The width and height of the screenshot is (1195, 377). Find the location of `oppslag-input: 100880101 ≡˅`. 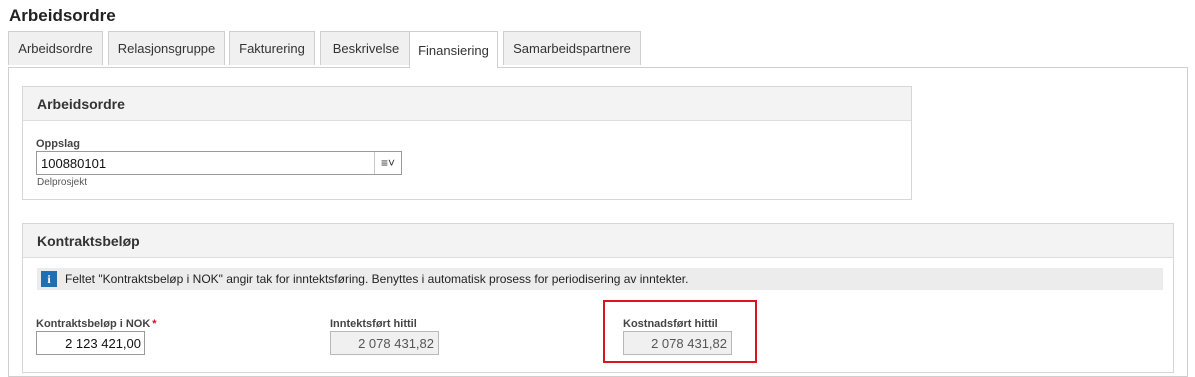

oppslag-input: 100880101 ≡˅ is located at coordinates (219, 163).